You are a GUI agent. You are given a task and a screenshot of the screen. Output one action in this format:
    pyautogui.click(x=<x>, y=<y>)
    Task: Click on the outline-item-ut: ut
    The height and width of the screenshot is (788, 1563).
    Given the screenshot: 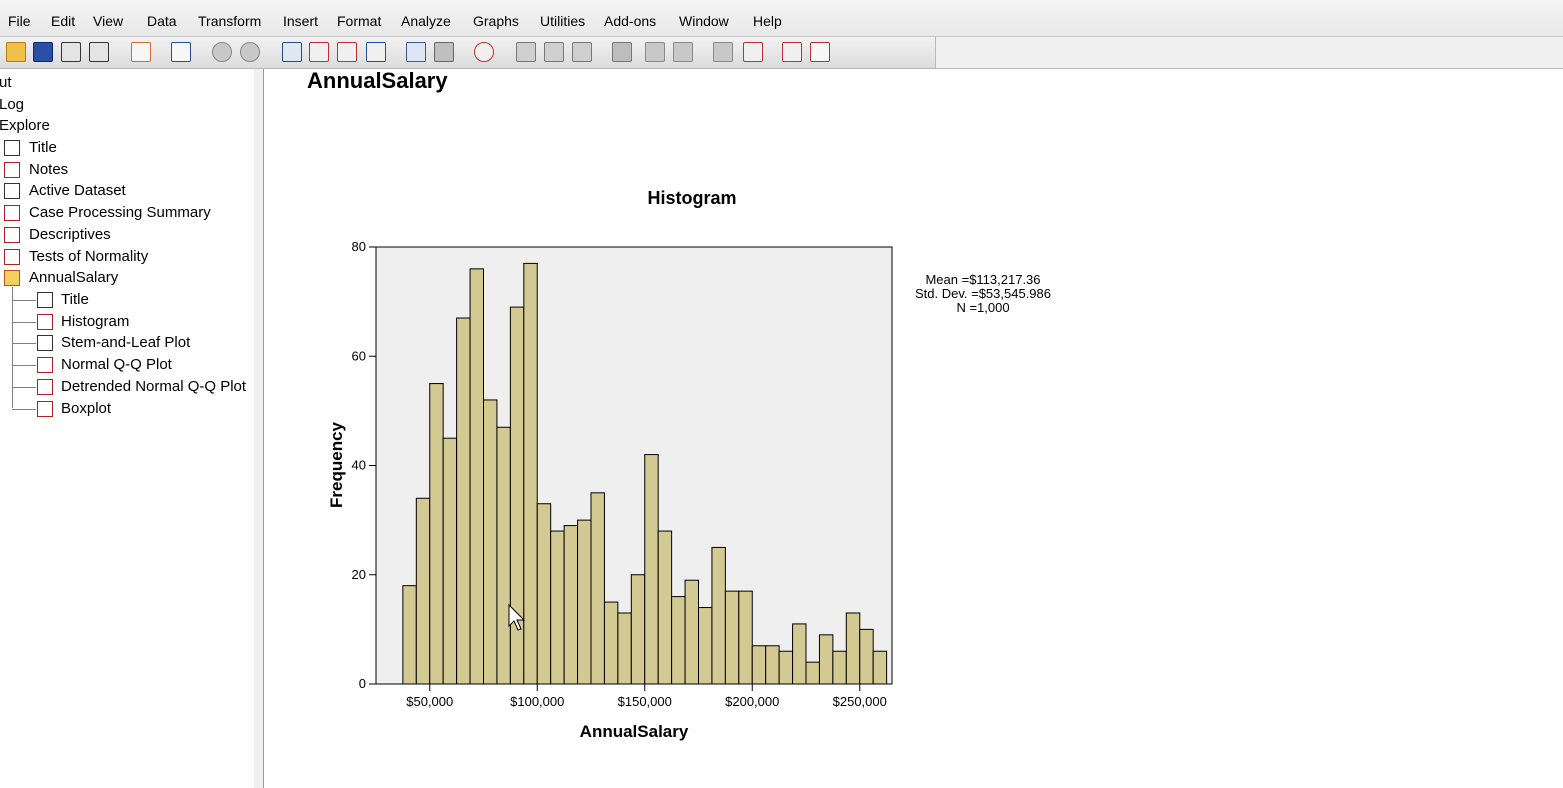 What is the action you would take?
    pyautogui.click(x=127, y=83)
    